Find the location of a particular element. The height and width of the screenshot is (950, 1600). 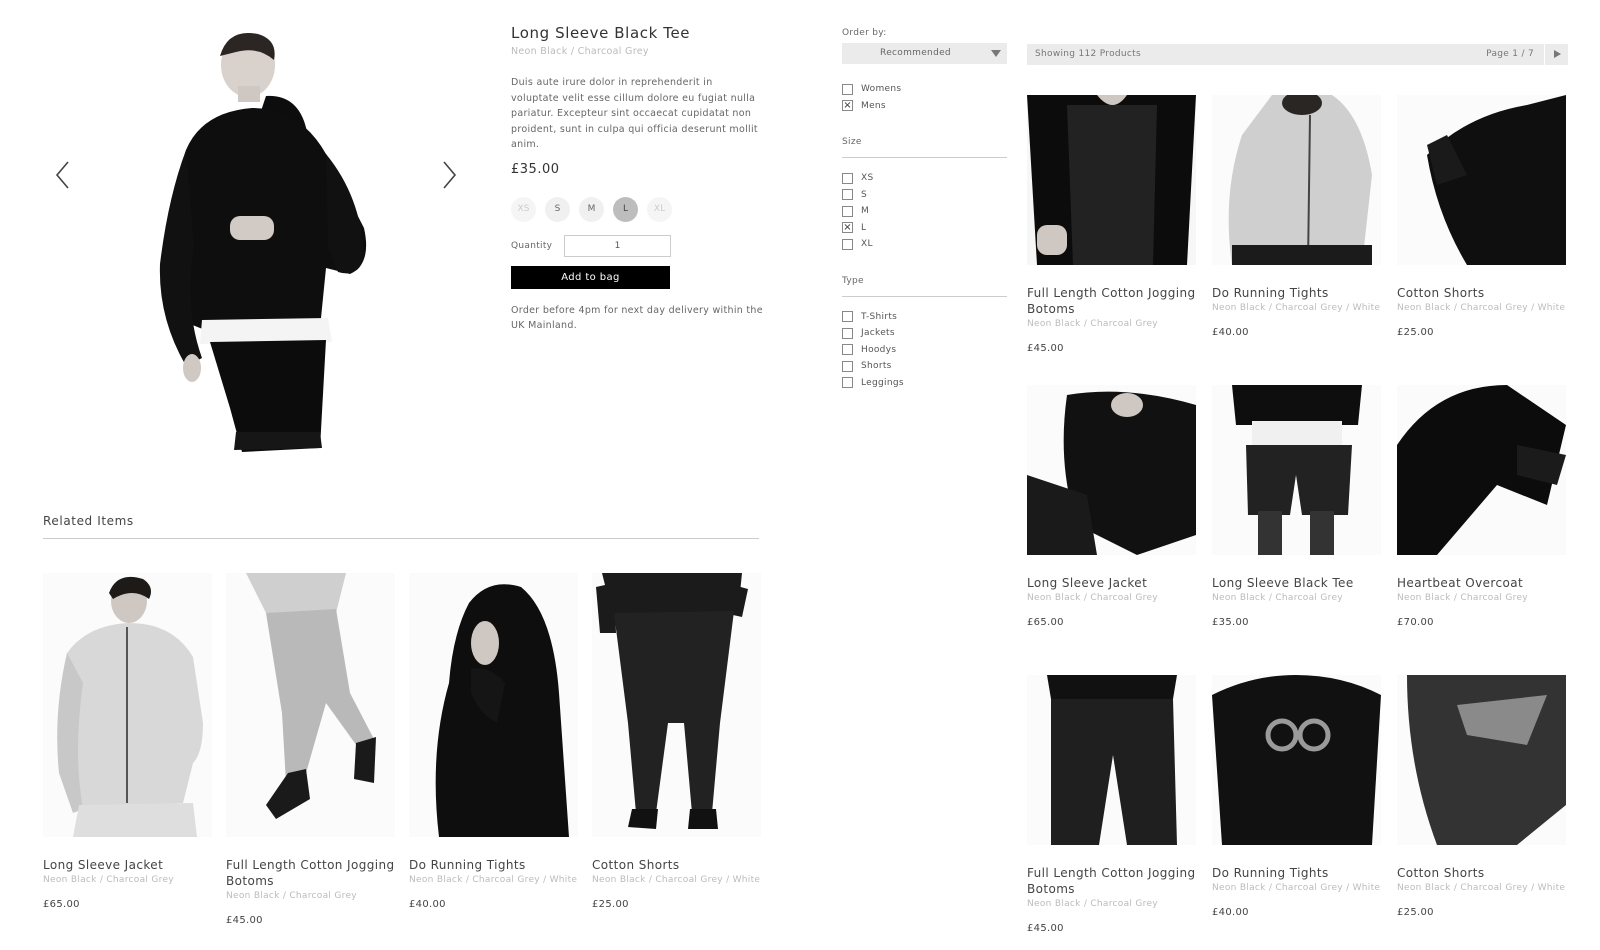

size-option-xs: XS is located at coordinates (523, 209).